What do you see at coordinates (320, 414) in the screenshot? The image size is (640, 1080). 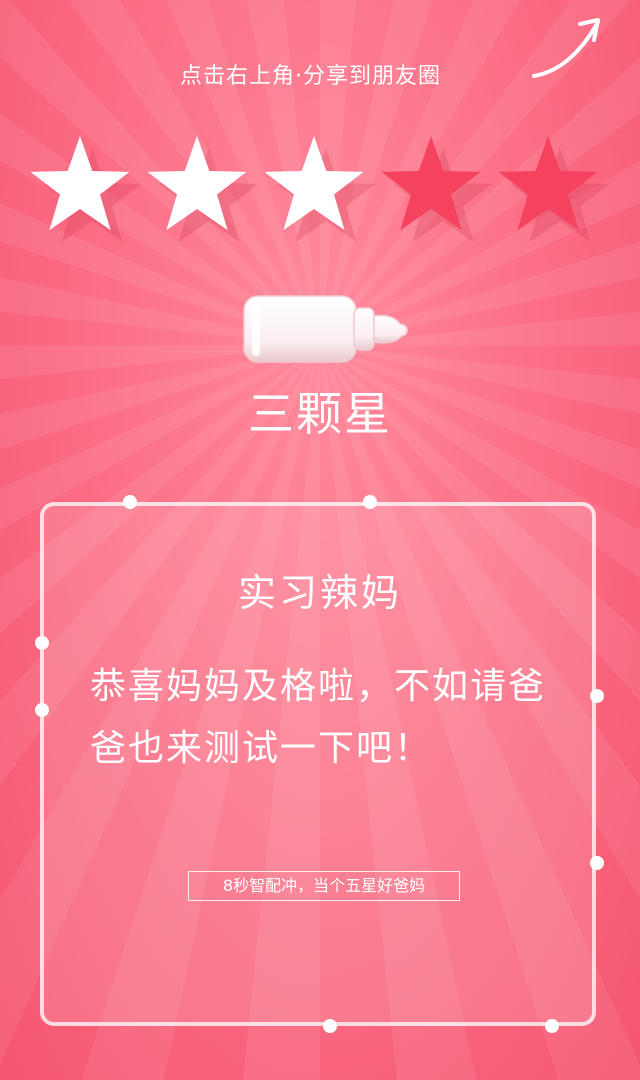 I see `rating-label: 三颗星` at bounding box center [320, 414].